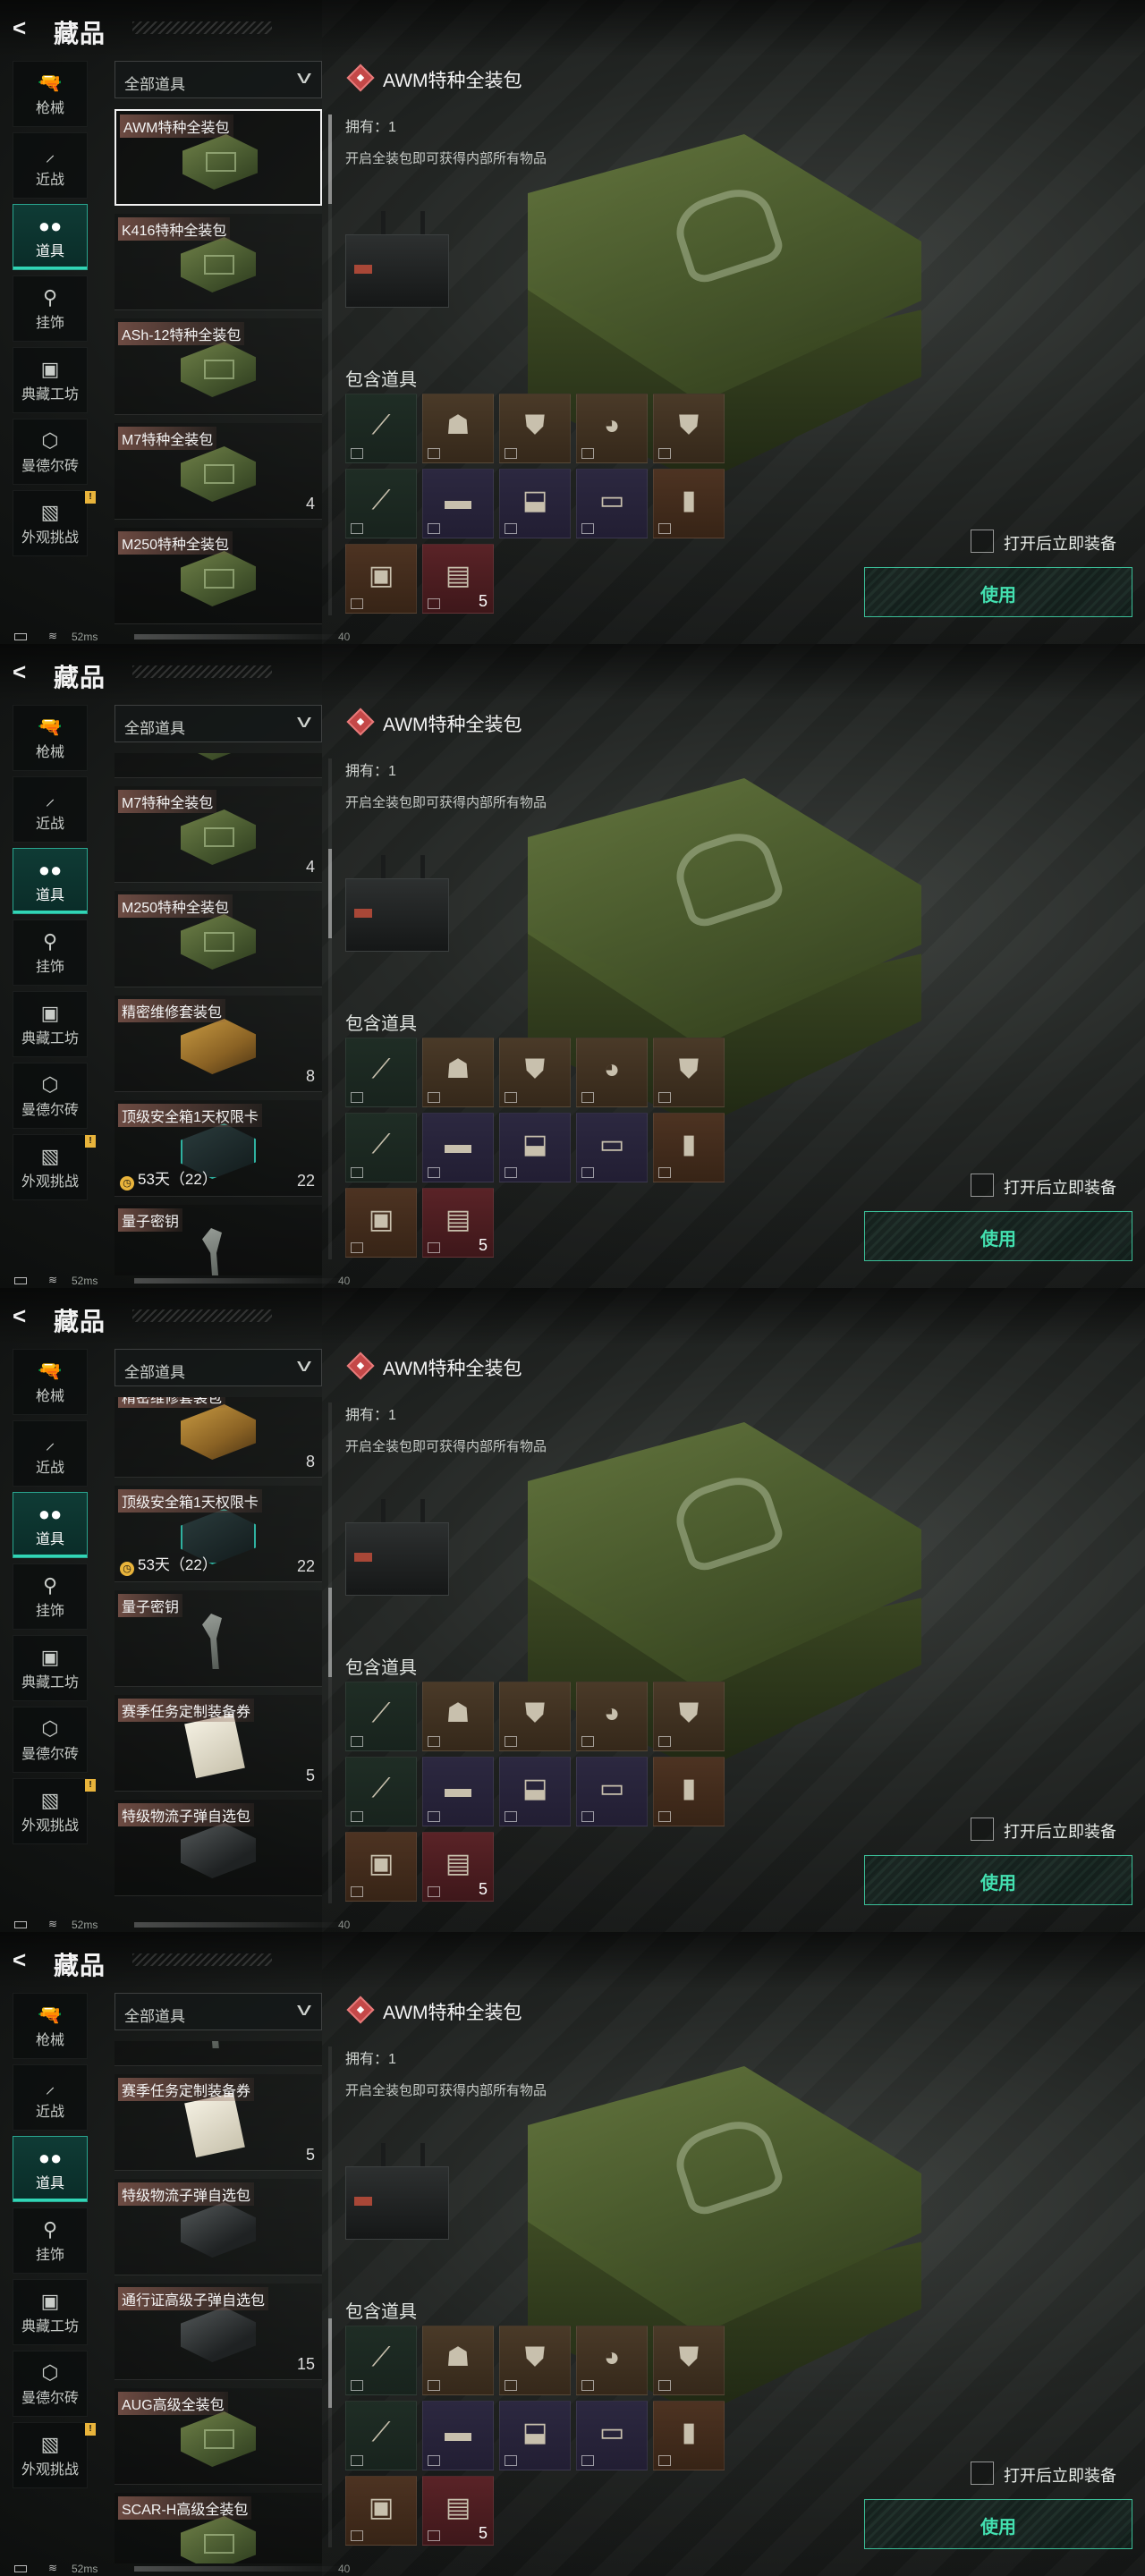  Describe the element at coordinates (218, 576) in the screenshot. I see `item-card: M250特种全装包` at that location.